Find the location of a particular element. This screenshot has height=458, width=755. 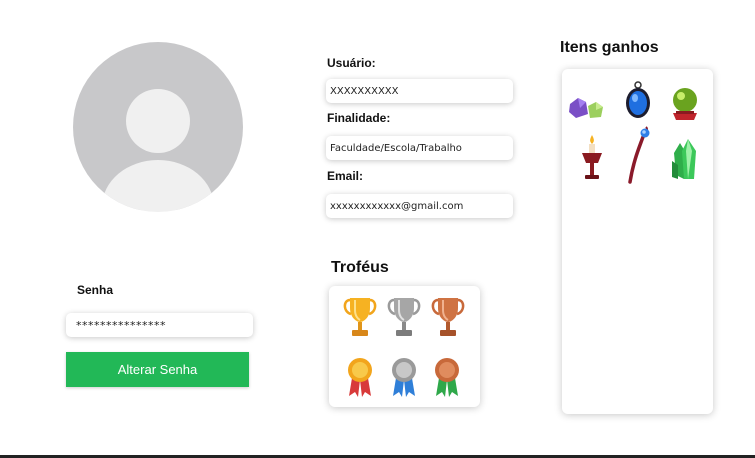

user-label: Usuário: is located at coordinates (351, 63).